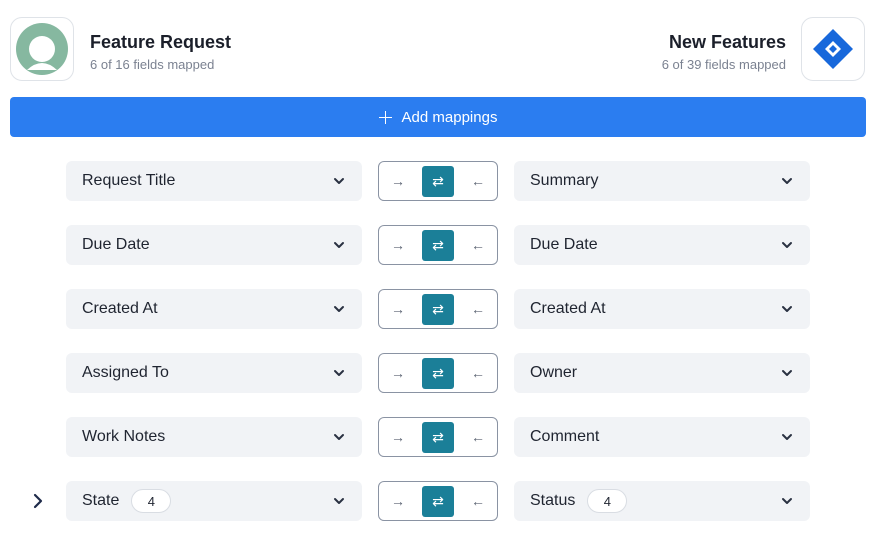 Image resolution: width=877 pixels, height=535 pixels. What do you see at coordinates (214, 245) in the screenshot?
I see `source-field-select: Due Date` at bounding box center [214, 245].